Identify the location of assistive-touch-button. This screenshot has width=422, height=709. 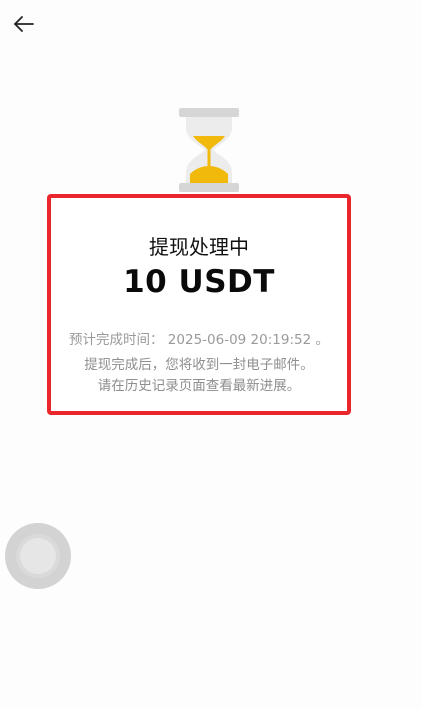
(38, 556).